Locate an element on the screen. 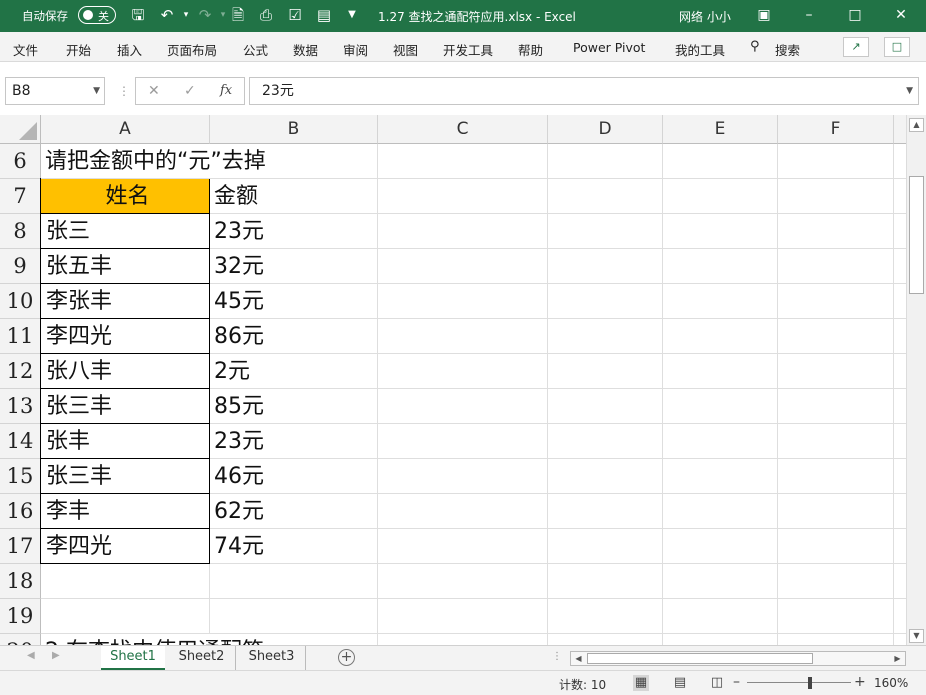 This screenshot has width=926, height=695. minimize-icon: – is located at coordinates (809, 15).